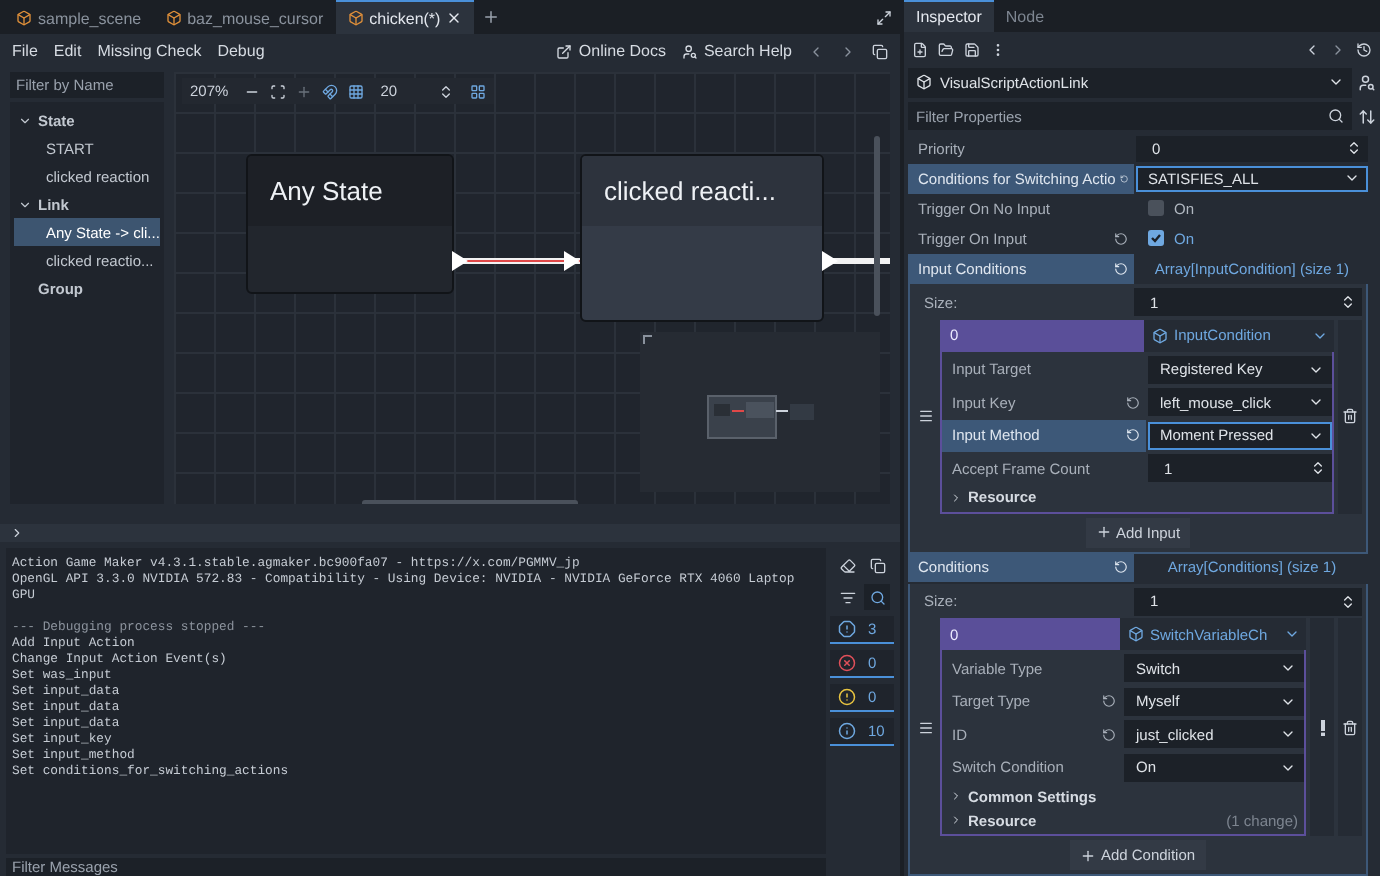  Describe the element at coordinates (611, 51) in the screenshot. I see `help-link: Online Docs` at that location.